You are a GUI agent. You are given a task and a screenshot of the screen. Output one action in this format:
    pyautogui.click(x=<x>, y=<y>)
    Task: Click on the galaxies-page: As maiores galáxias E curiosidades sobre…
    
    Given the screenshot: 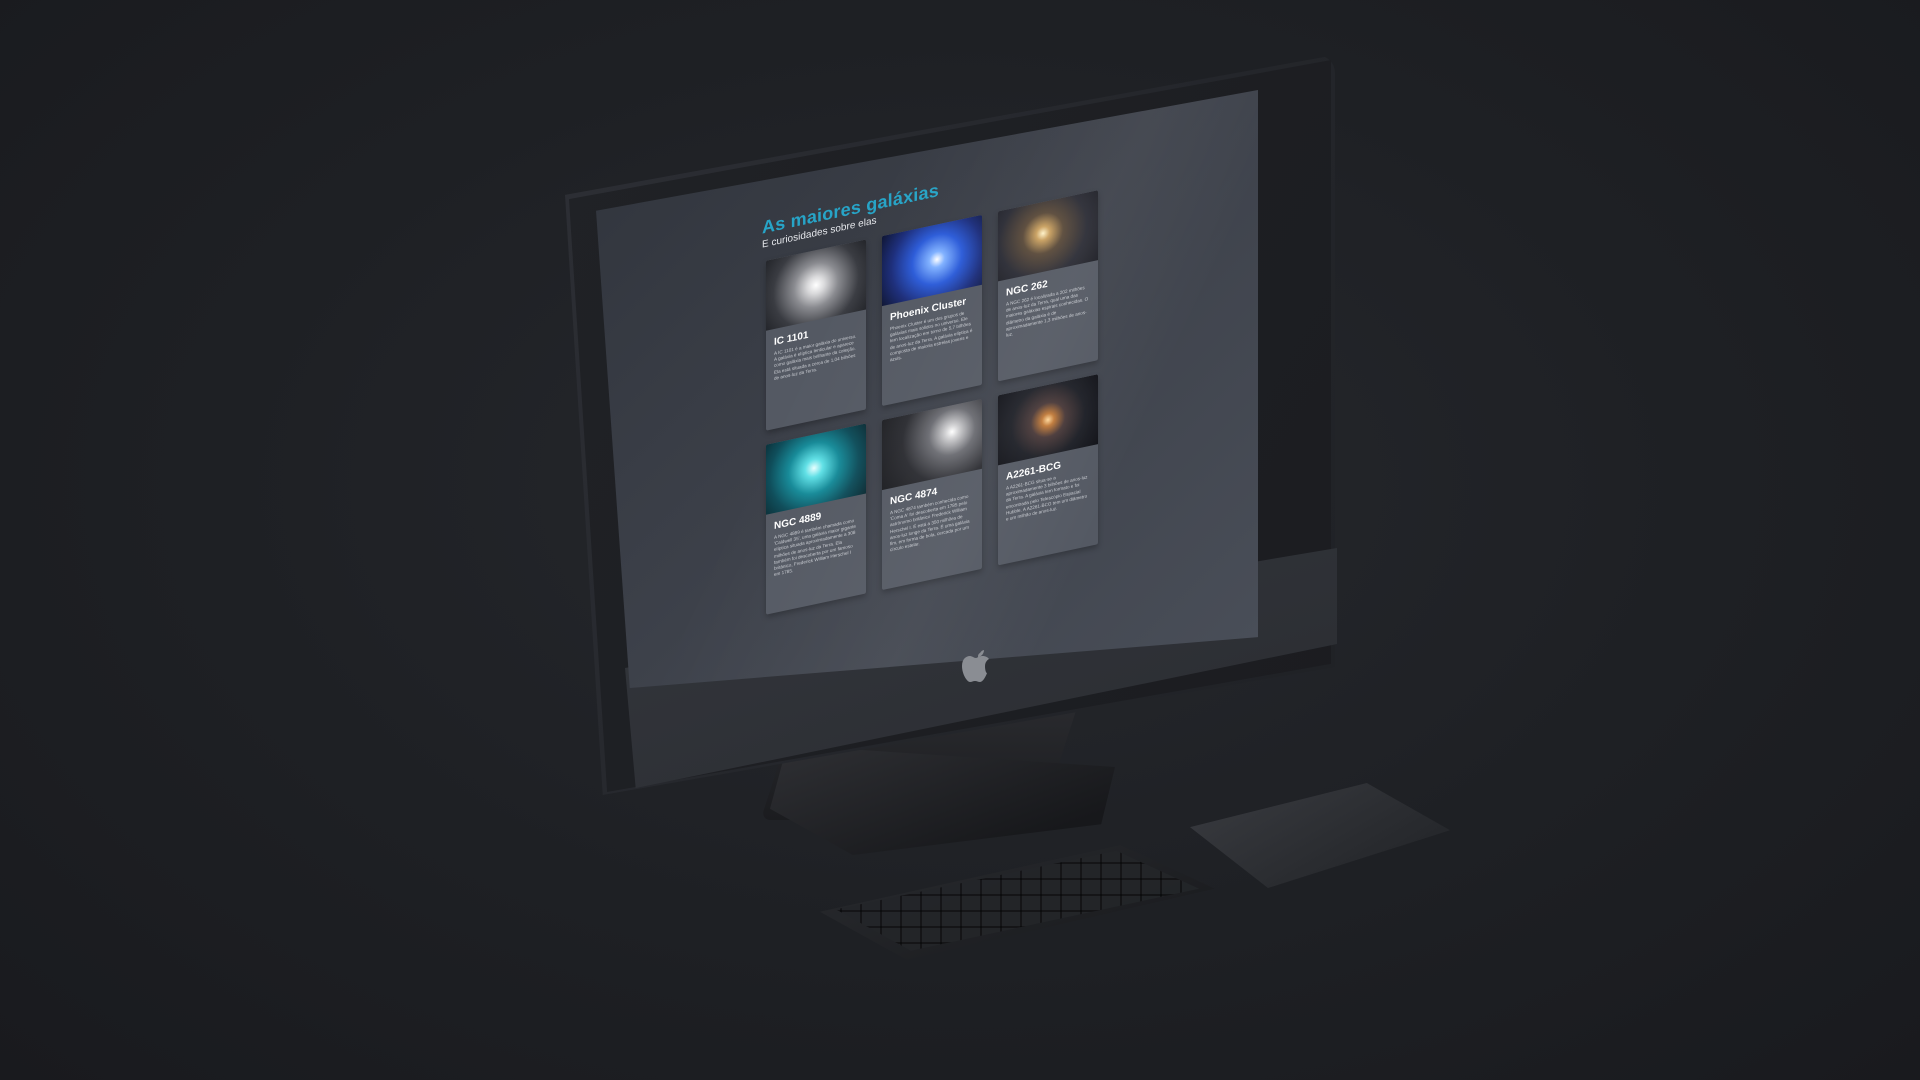 What is the action you would take?
    pyautogui.click(x=950, y=362)
    